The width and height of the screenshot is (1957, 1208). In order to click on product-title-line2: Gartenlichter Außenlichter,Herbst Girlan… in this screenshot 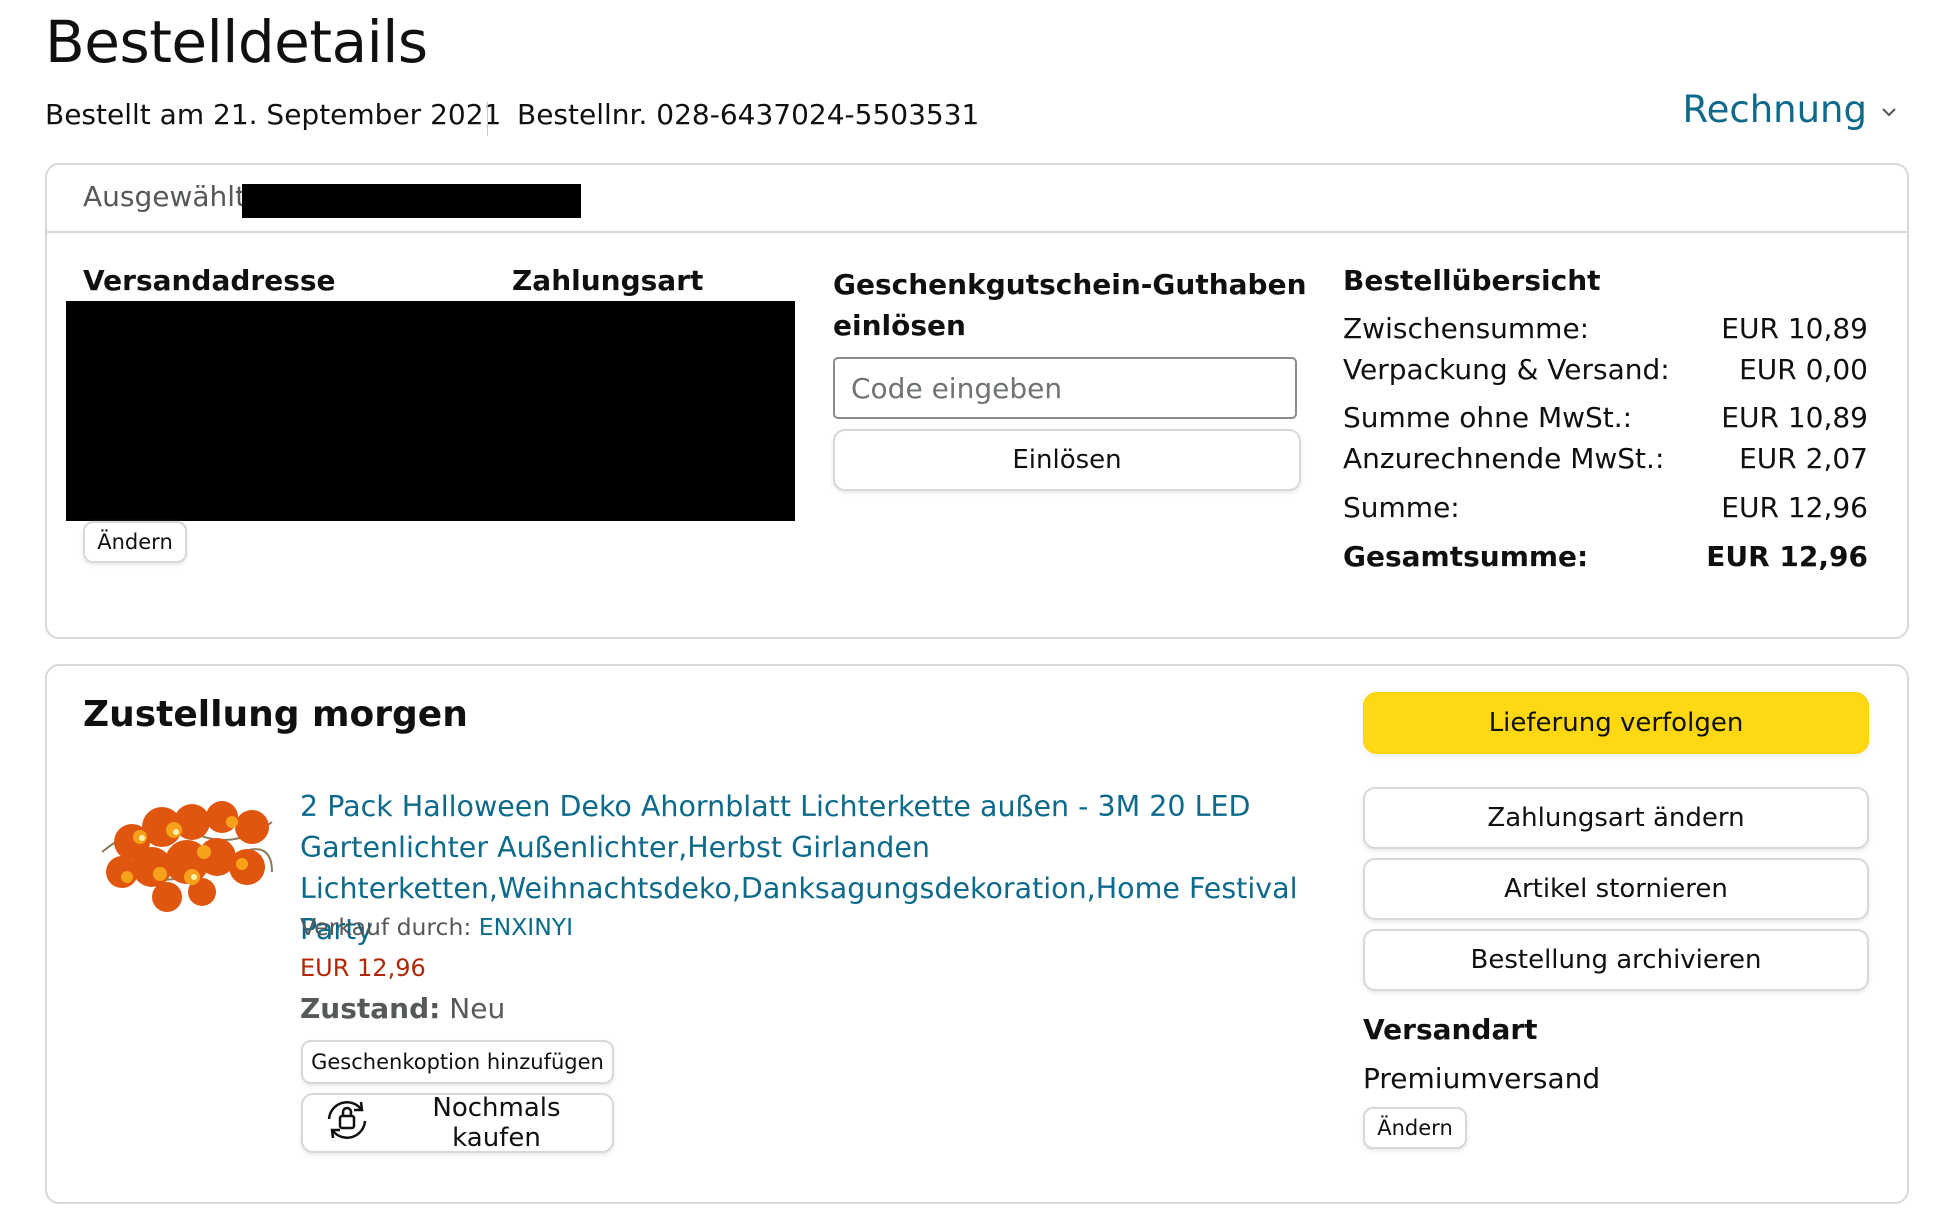, I will do `click(615, 847)`.